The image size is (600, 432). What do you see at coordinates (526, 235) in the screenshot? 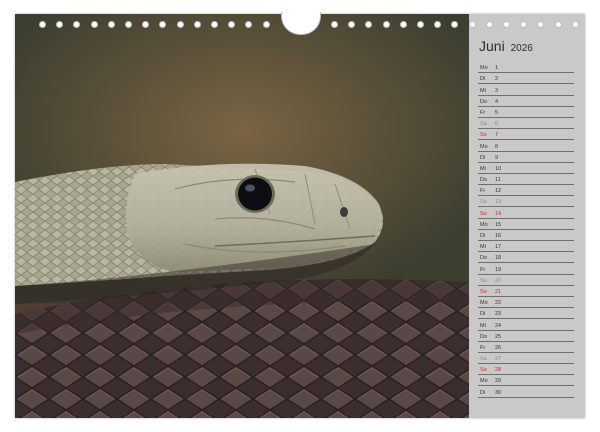
I see `day-row: Di 16` at bounding box center [526, 235].